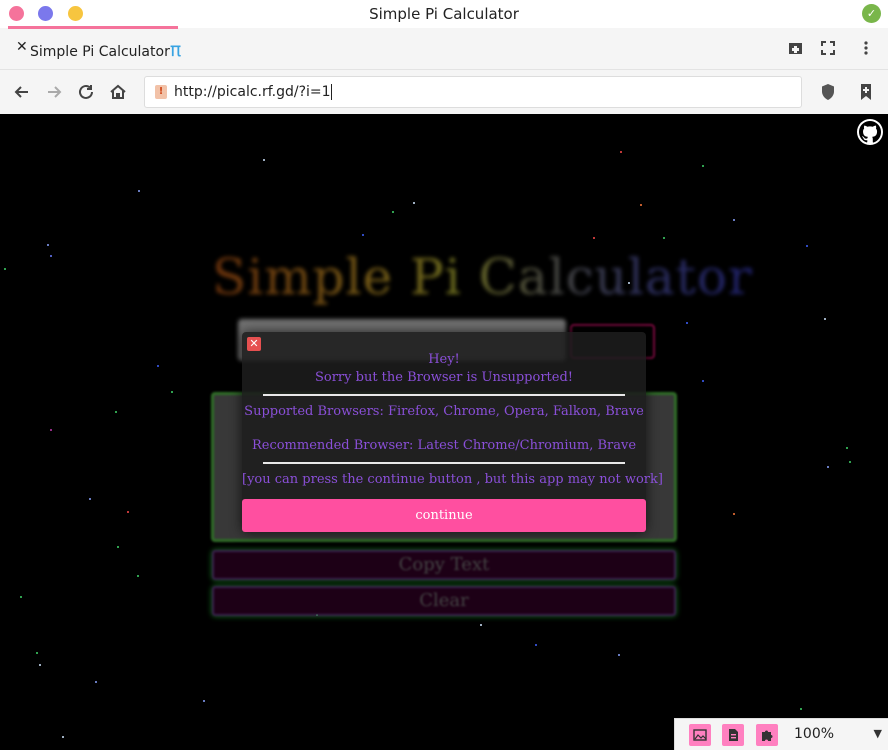 The image size is (888, 750). Describe the element at coordinates (444, 48) in the screenshot. I see `tab-bar: ✕ Simple Pi Calculatorπ` at that location.